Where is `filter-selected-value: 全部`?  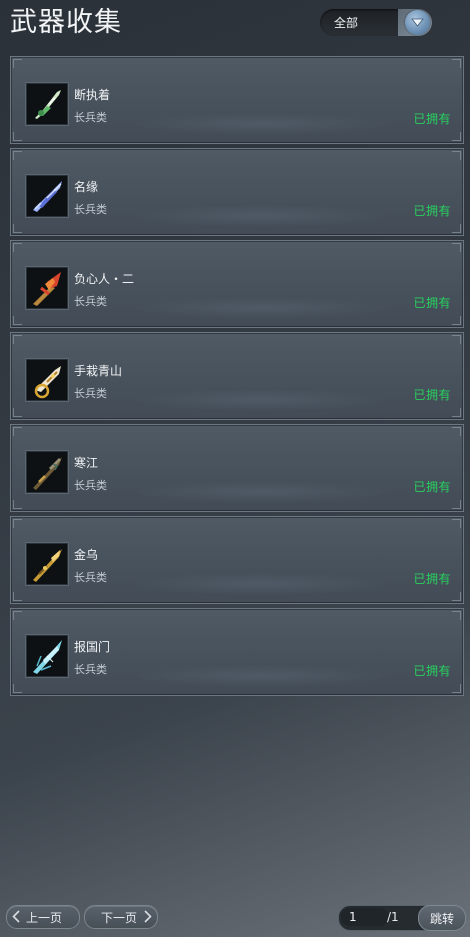 filter-selected-value: 全部 is located at coordinates (346, 23).